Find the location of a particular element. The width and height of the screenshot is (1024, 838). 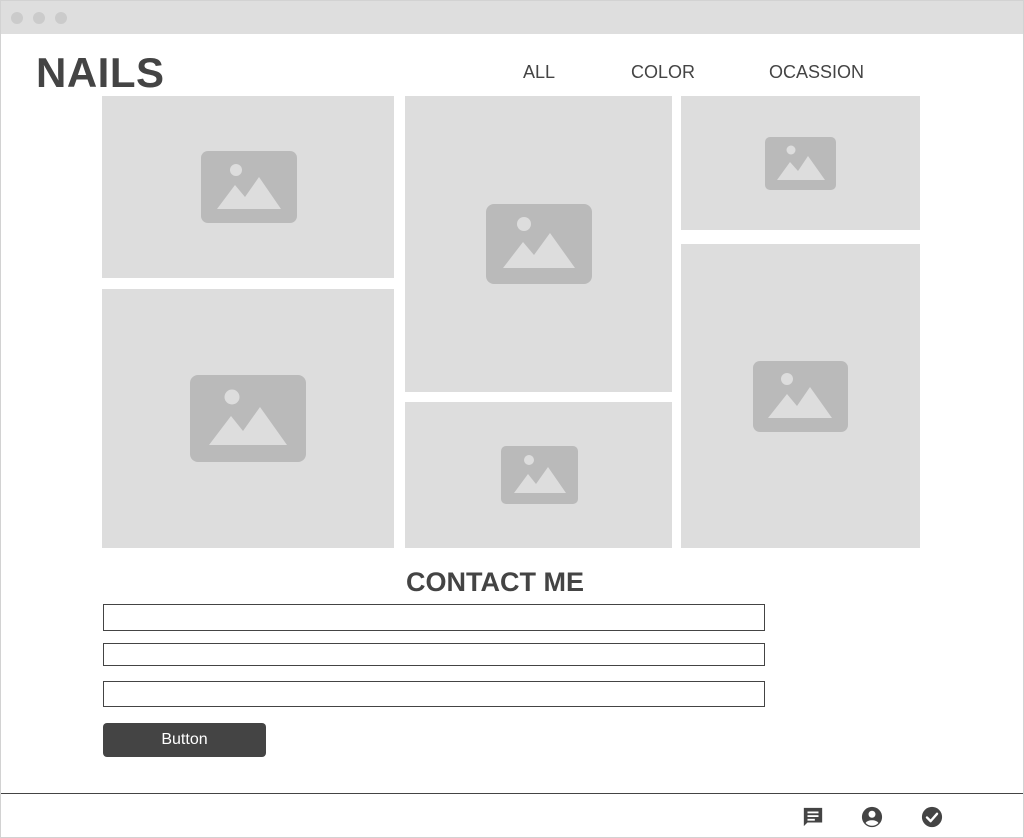

check-circle-icon is located at coordinates (932, 817).